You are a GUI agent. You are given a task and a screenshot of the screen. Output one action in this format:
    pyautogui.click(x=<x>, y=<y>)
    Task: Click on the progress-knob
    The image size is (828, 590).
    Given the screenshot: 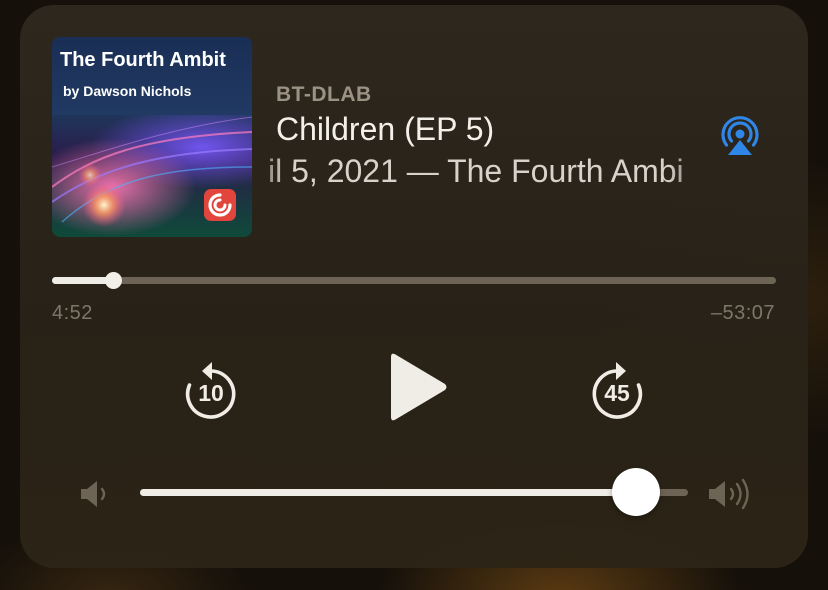 What is the action you would take?
    pyautogui.click(x=113, y=280)
    